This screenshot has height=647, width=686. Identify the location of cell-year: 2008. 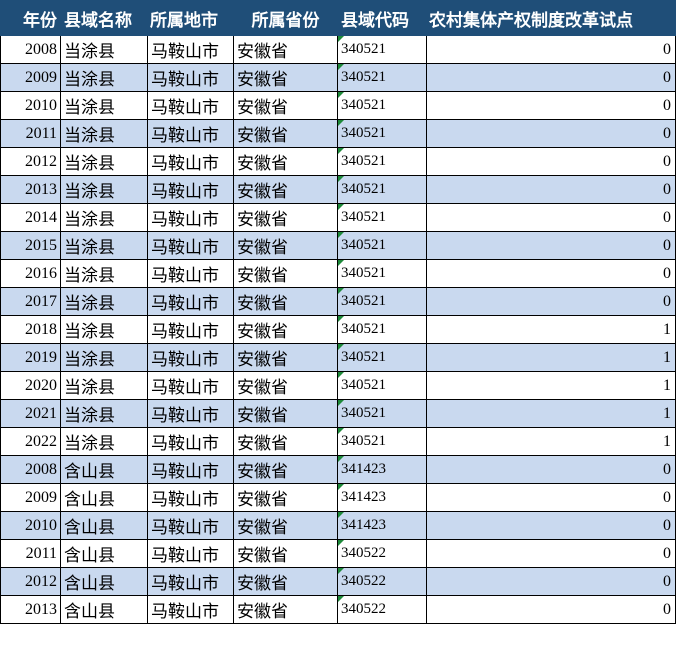
(30, 49).